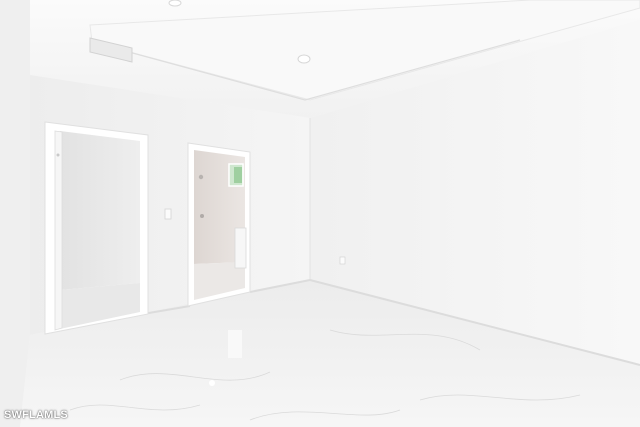  What do you see at coordinates (202, 216) in the screenshot?
I see `shower-valve` at bounding box center [202, 216].